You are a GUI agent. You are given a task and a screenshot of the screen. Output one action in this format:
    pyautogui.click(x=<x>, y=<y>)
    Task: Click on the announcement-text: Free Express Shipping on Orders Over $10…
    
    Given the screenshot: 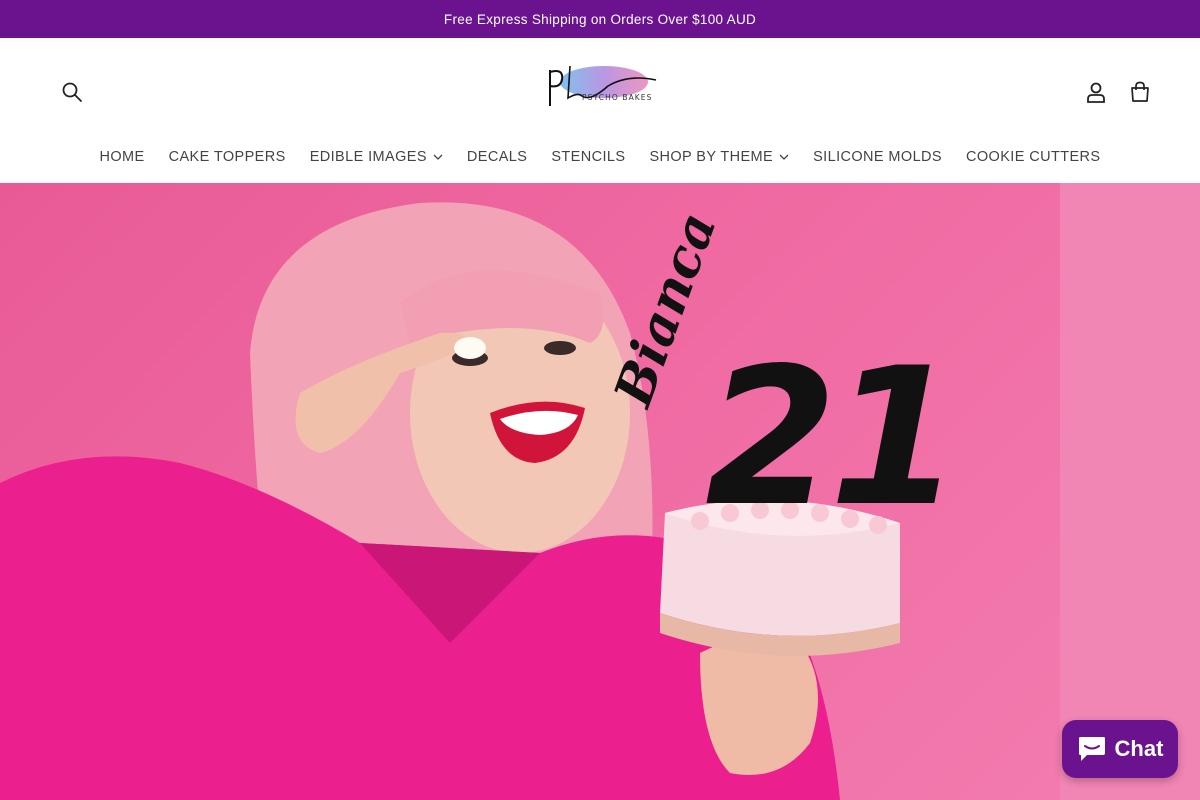 What is the action you would take?
    pyautogui.click(x=600, y=19)
    